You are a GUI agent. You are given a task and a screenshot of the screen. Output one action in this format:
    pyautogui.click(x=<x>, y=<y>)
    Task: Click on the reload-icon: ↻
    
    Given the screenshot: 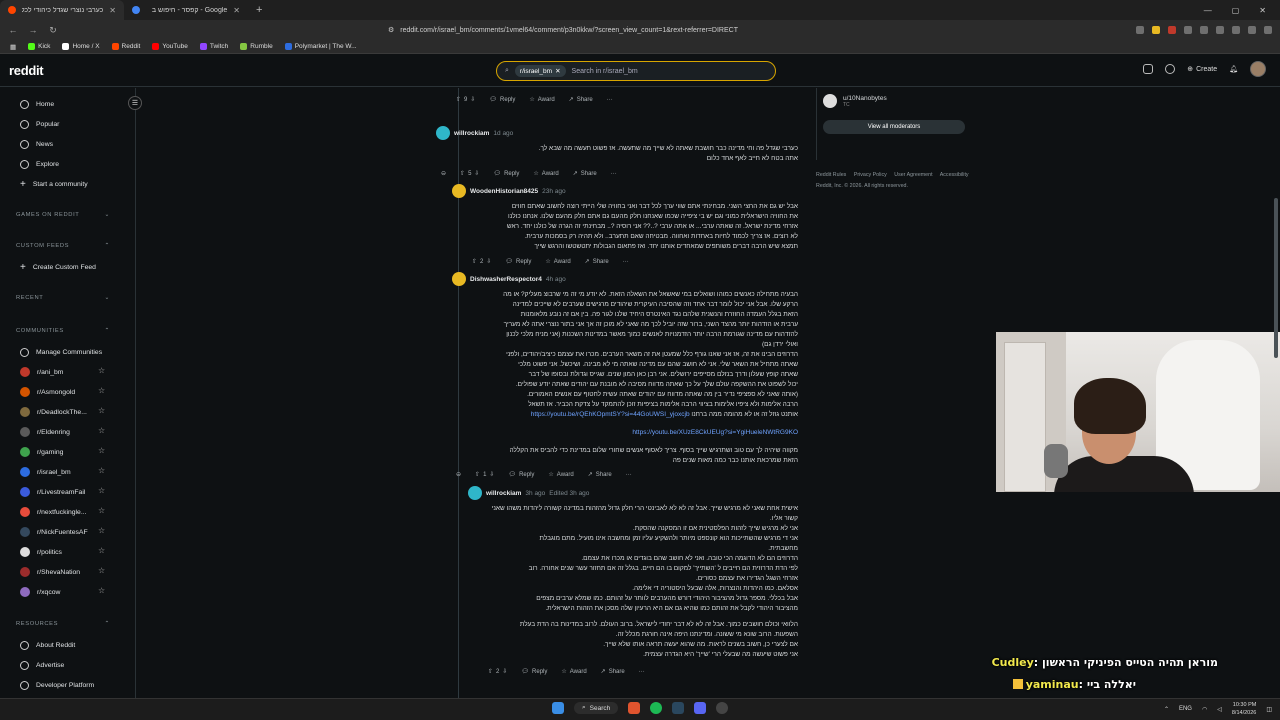 What is the action you would take?
    pyautogui.click(x=53, y=30)
    